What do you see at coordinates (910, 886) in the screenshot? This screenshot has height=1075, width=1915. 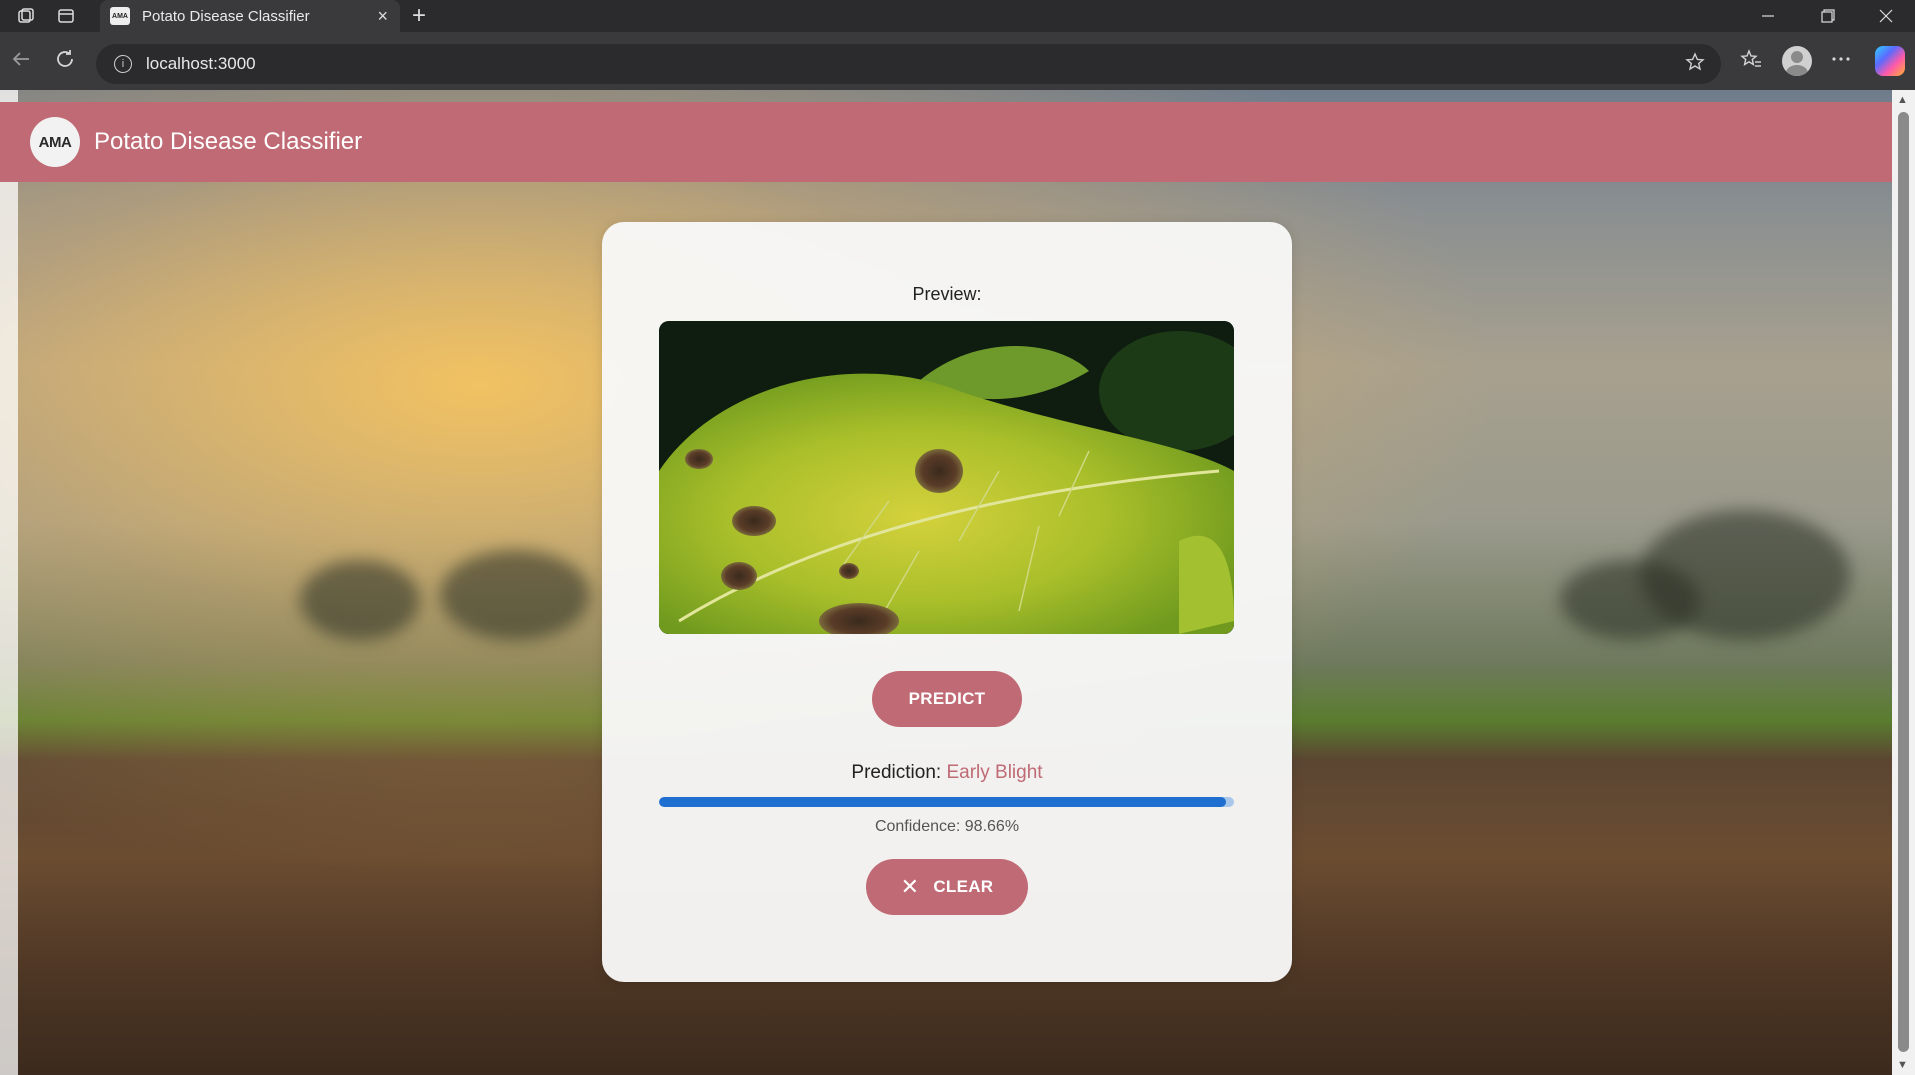 I see `close-icon: ✕` at bounding box center [910, 886].